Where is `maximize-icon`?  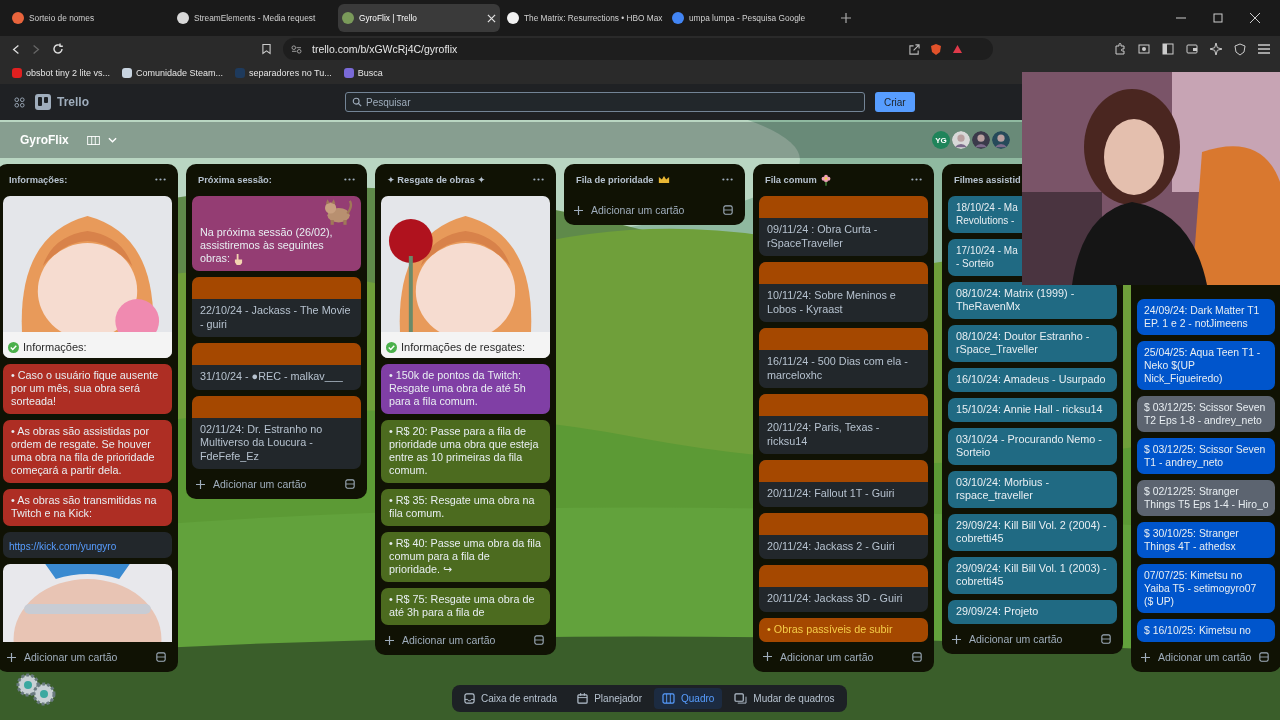
maximize-icon is located at coordinates (1218, 18).